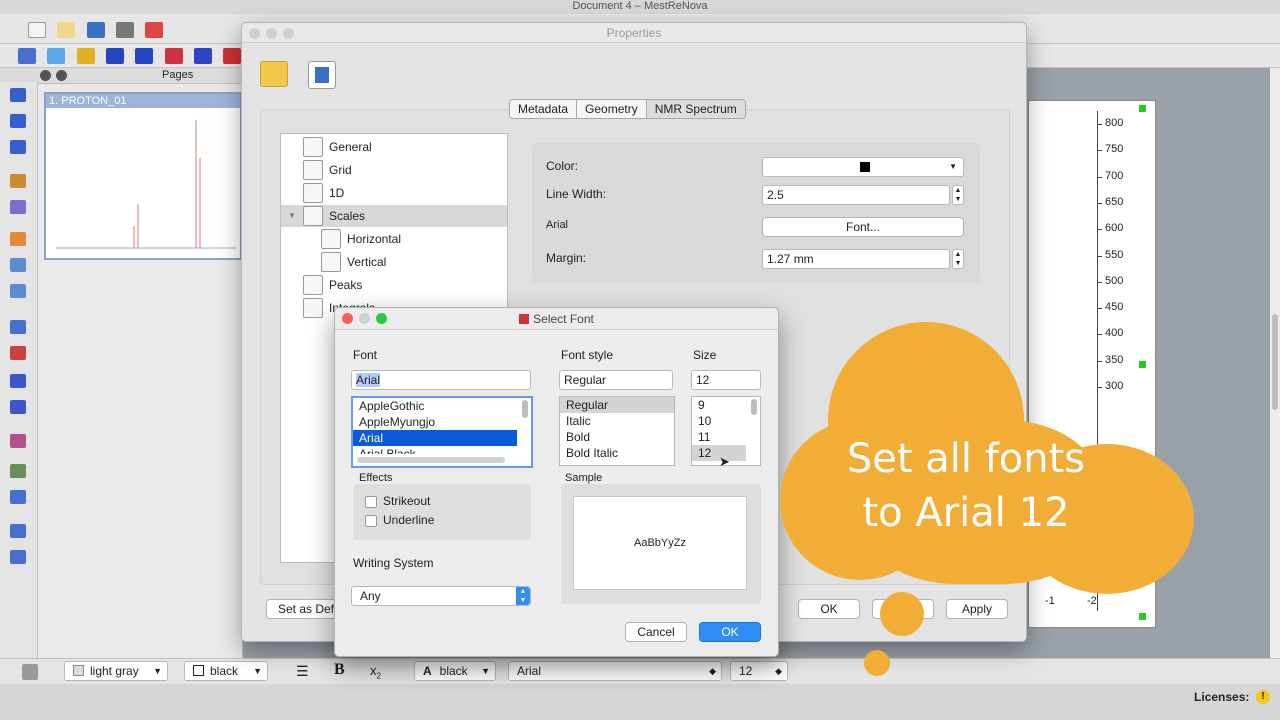  I want to click on list-scrollbar-horizontal, so click(431, 460).